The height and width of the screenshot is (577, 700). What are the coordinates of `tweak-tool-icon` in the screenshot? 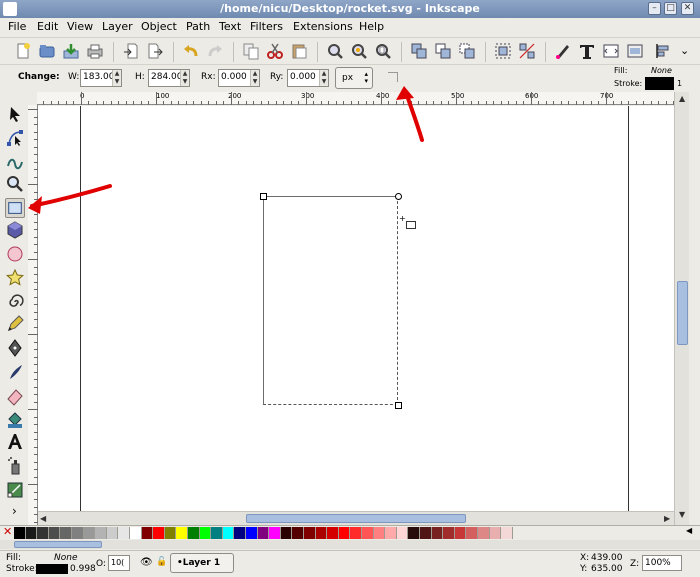 It's located at (15, 160).